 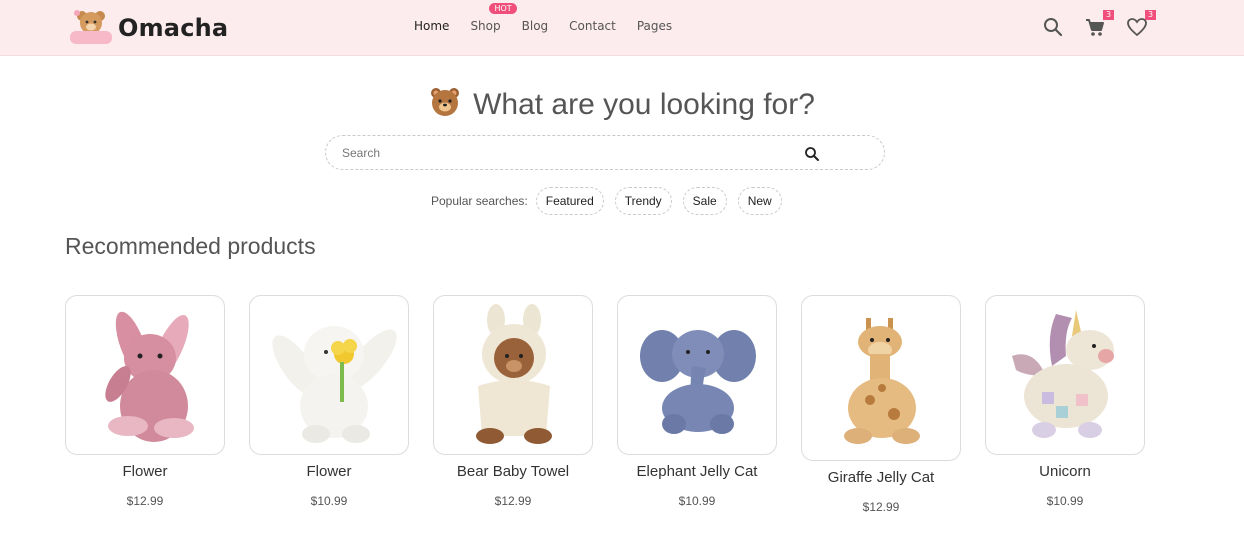 I want to click on search-title: What are you looking for?, so click(x=644, y=104).